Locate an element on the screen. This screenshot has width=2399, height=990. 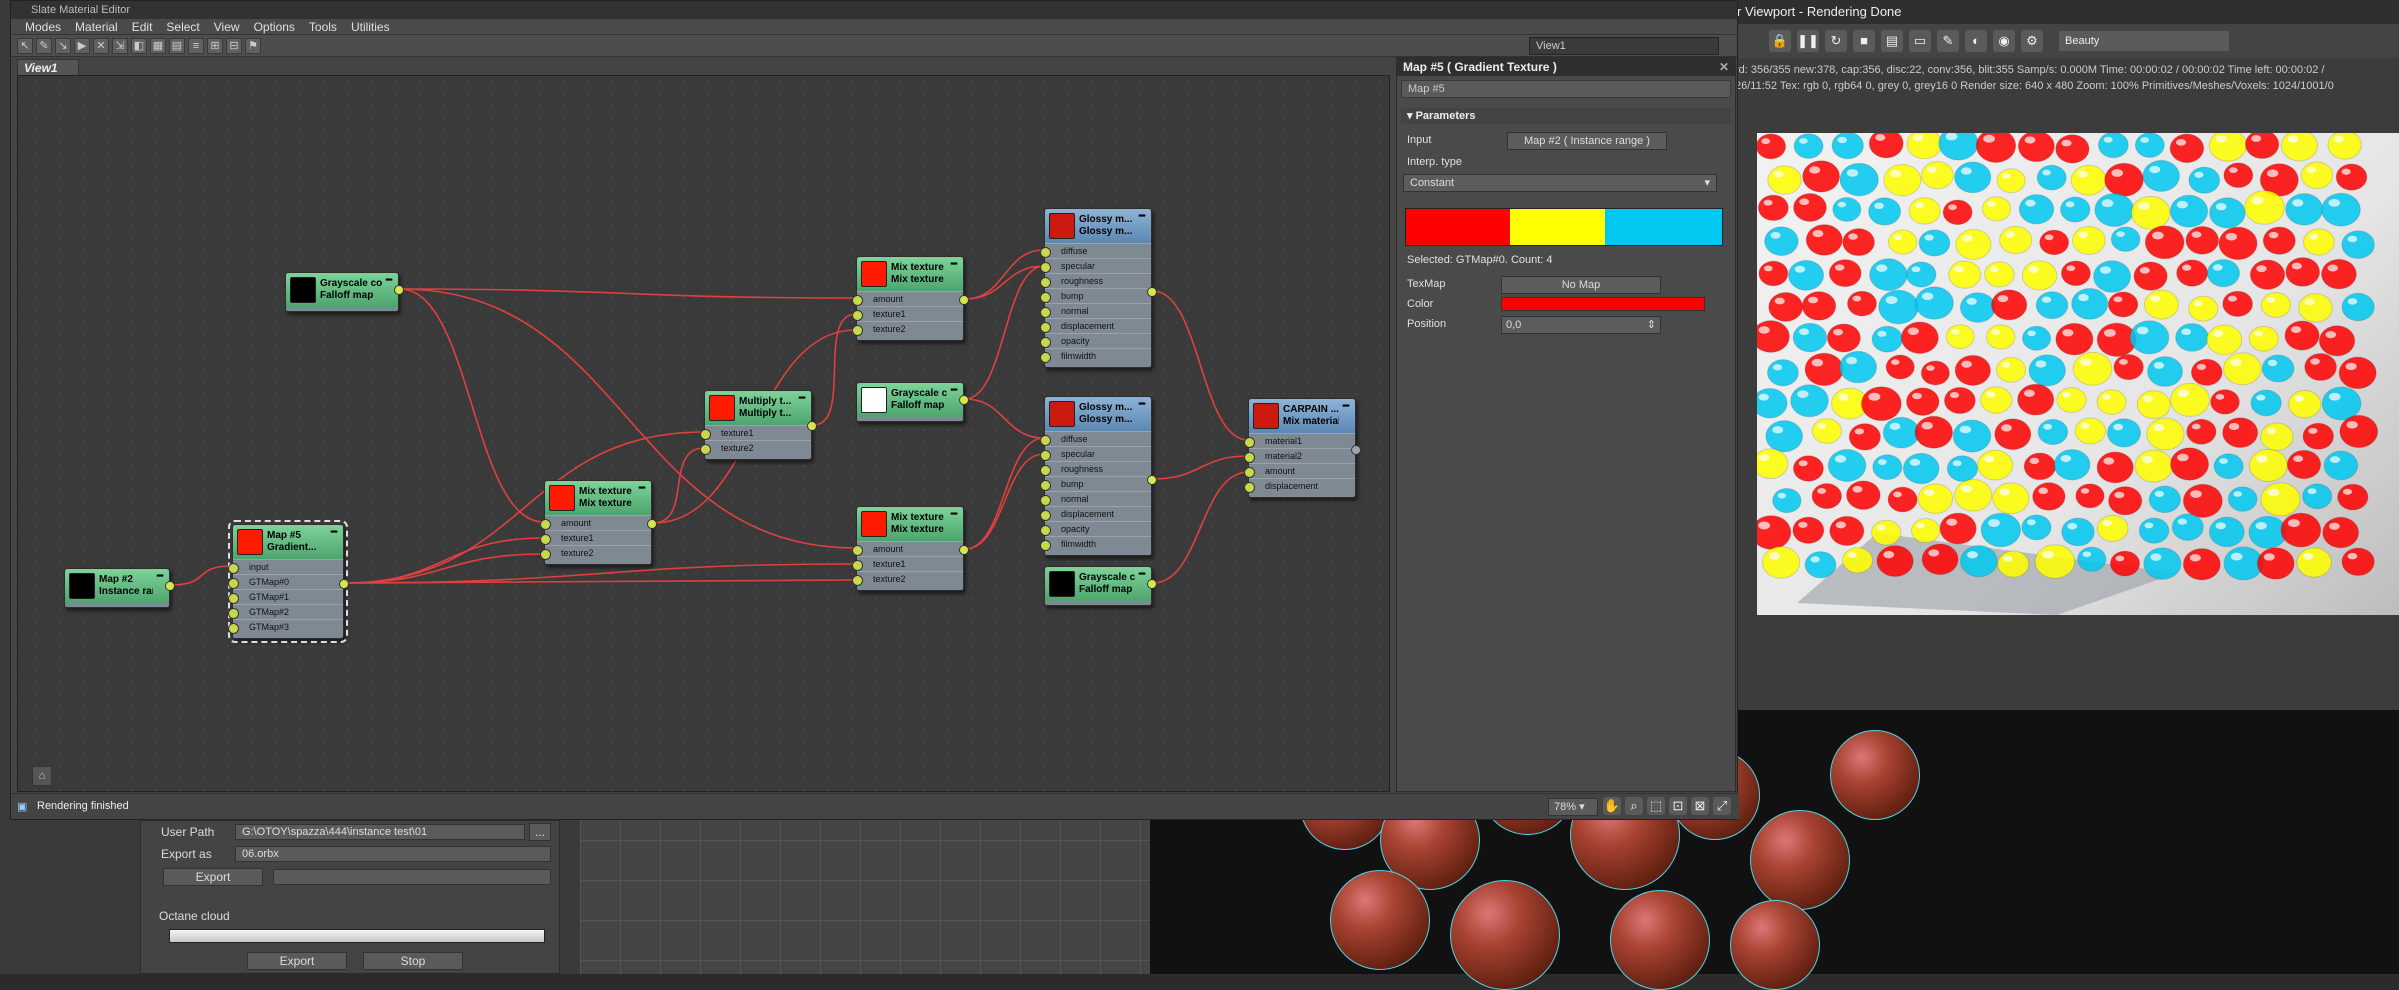
node-slot-opacity: opacity is located at coordinates (1095, 340).